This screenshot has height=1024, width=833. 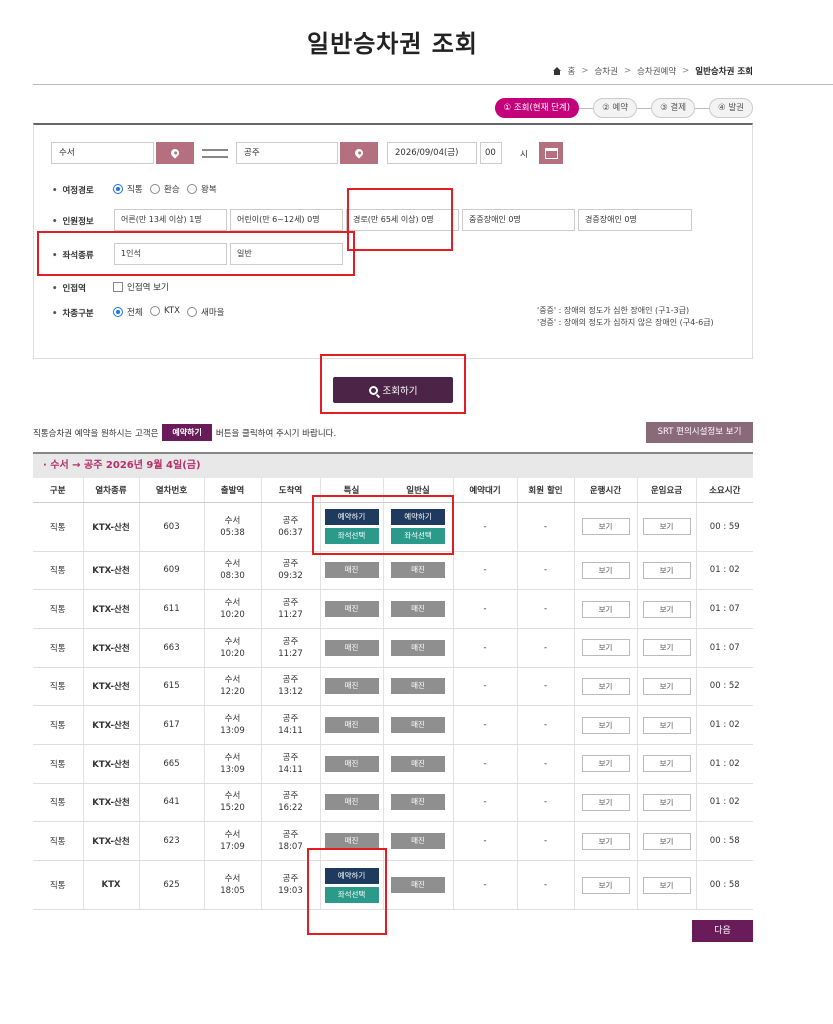 What do you see at coordinates (128, 312) in the screenshot?
I see `train-option-all: 전체` at bounding box center [128, 312].